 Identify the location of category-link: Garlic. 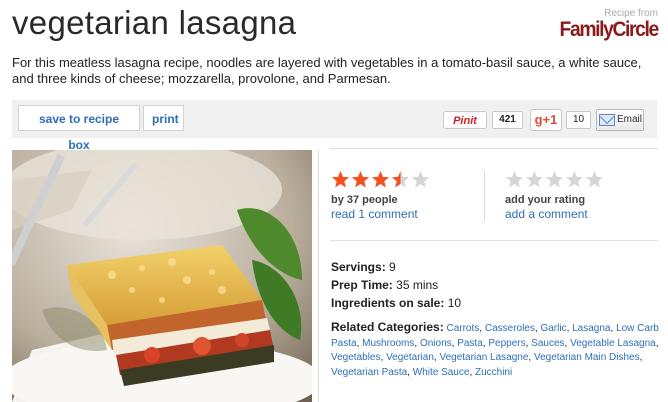
(553, 328).